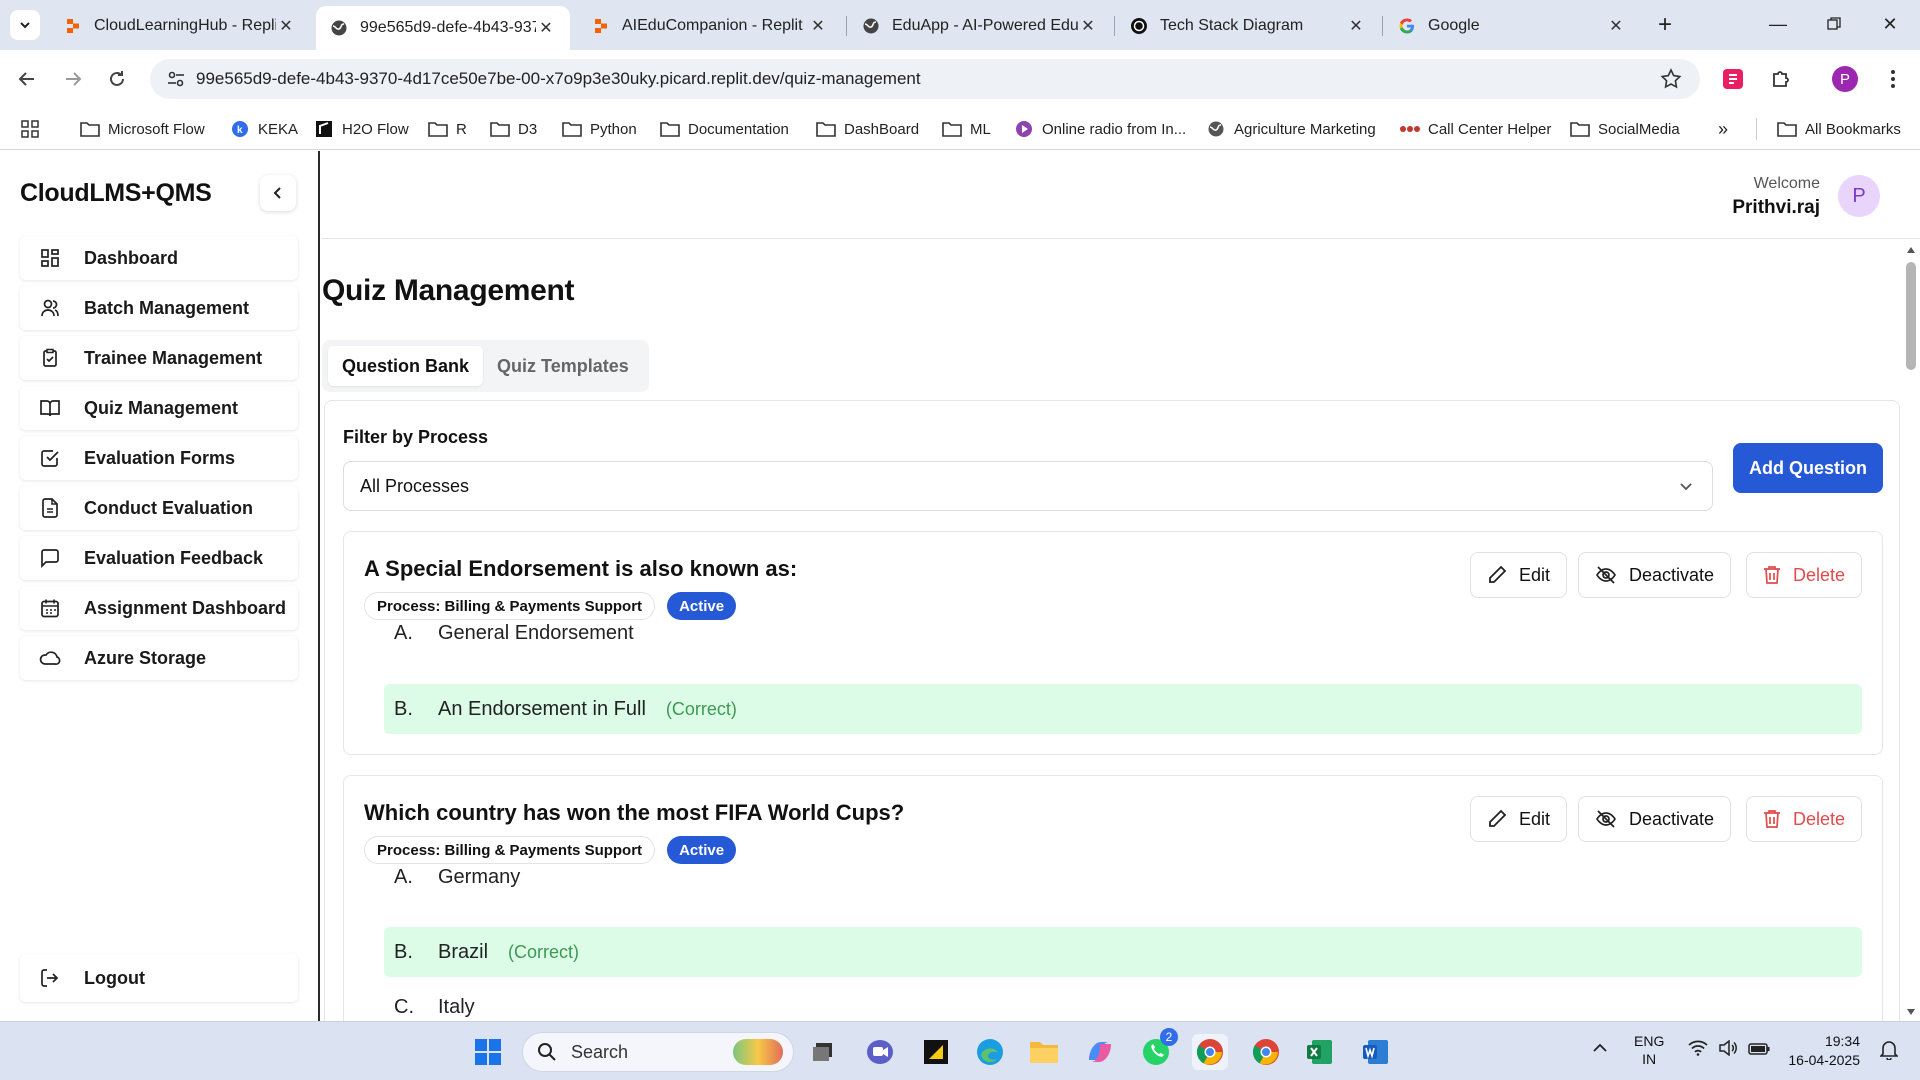 This screenshot has height=1080, width=1920. I want to click on notifications-button, so click(1889, 1052).